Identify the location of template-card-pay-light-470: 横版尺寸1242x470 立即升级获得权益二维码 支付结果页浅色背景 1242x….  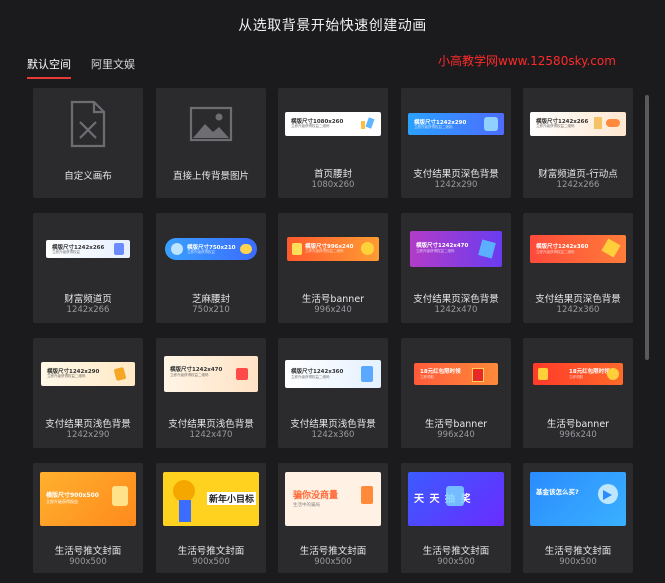
(211, 393).